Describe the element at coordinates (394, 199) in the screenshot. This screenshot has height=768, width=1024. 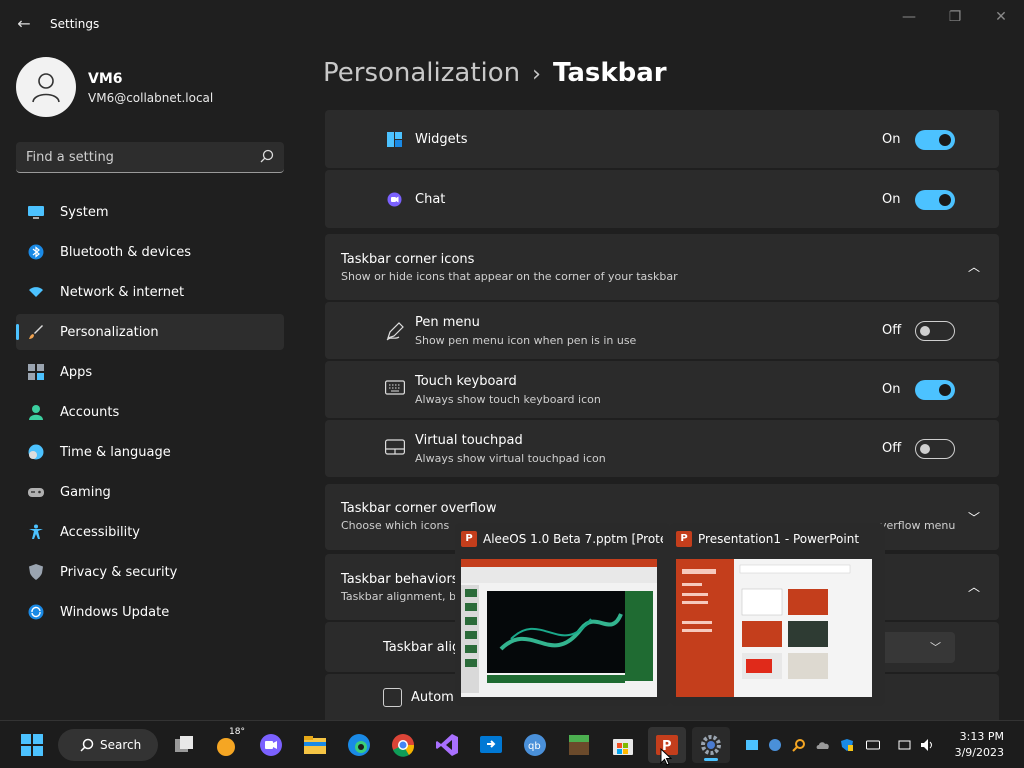
I see `chat-icon` at that location.